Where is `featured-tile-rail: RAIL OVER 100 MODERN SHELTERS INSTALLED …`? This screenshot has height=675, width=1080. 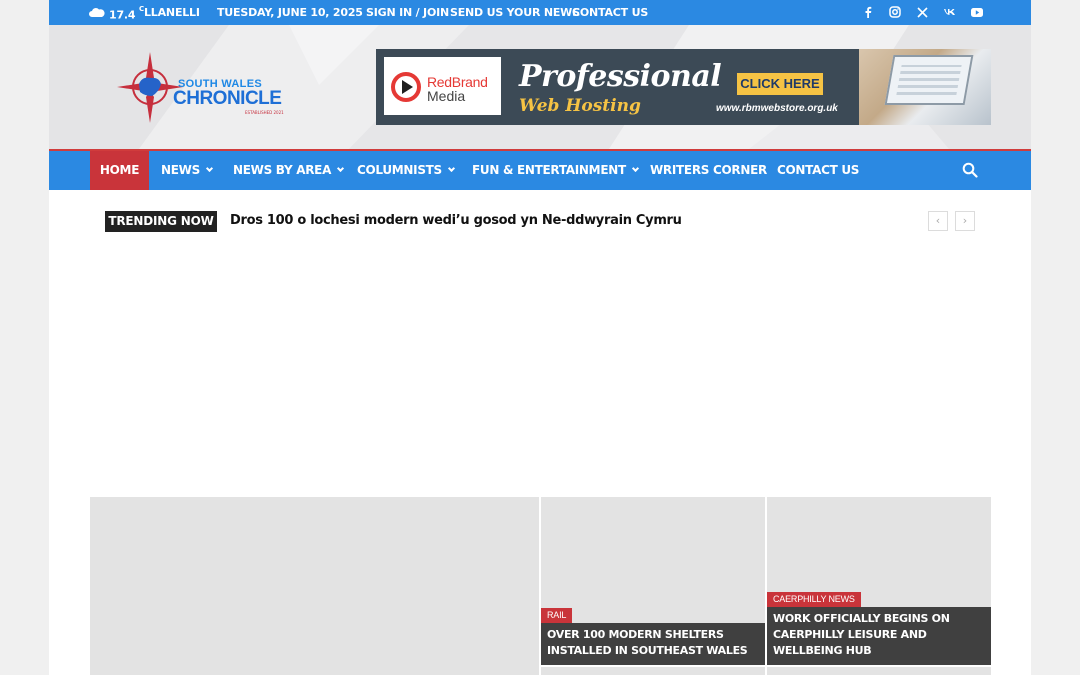
featured-tile-rail: RAIL OVER 100 MODERN SHELTERS INSTALLED … is located at coordinates (653, 581).